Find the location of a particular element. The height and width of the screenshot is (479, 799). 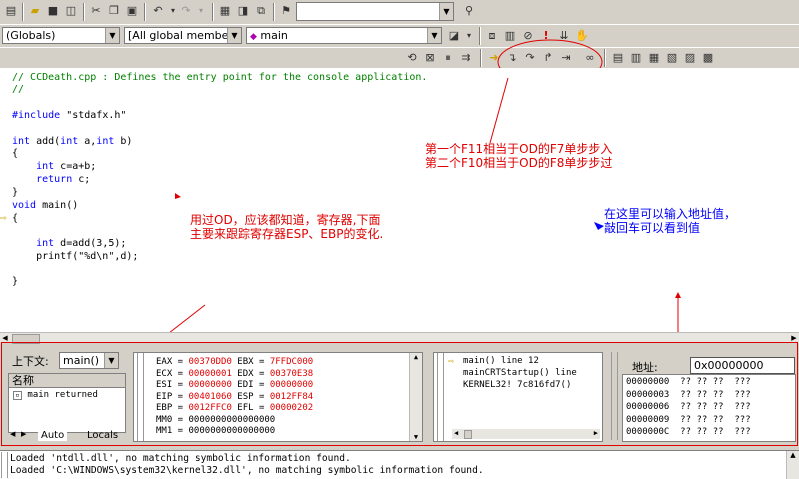

context-combo: main() ▼ is located at coordinates (89, 360).